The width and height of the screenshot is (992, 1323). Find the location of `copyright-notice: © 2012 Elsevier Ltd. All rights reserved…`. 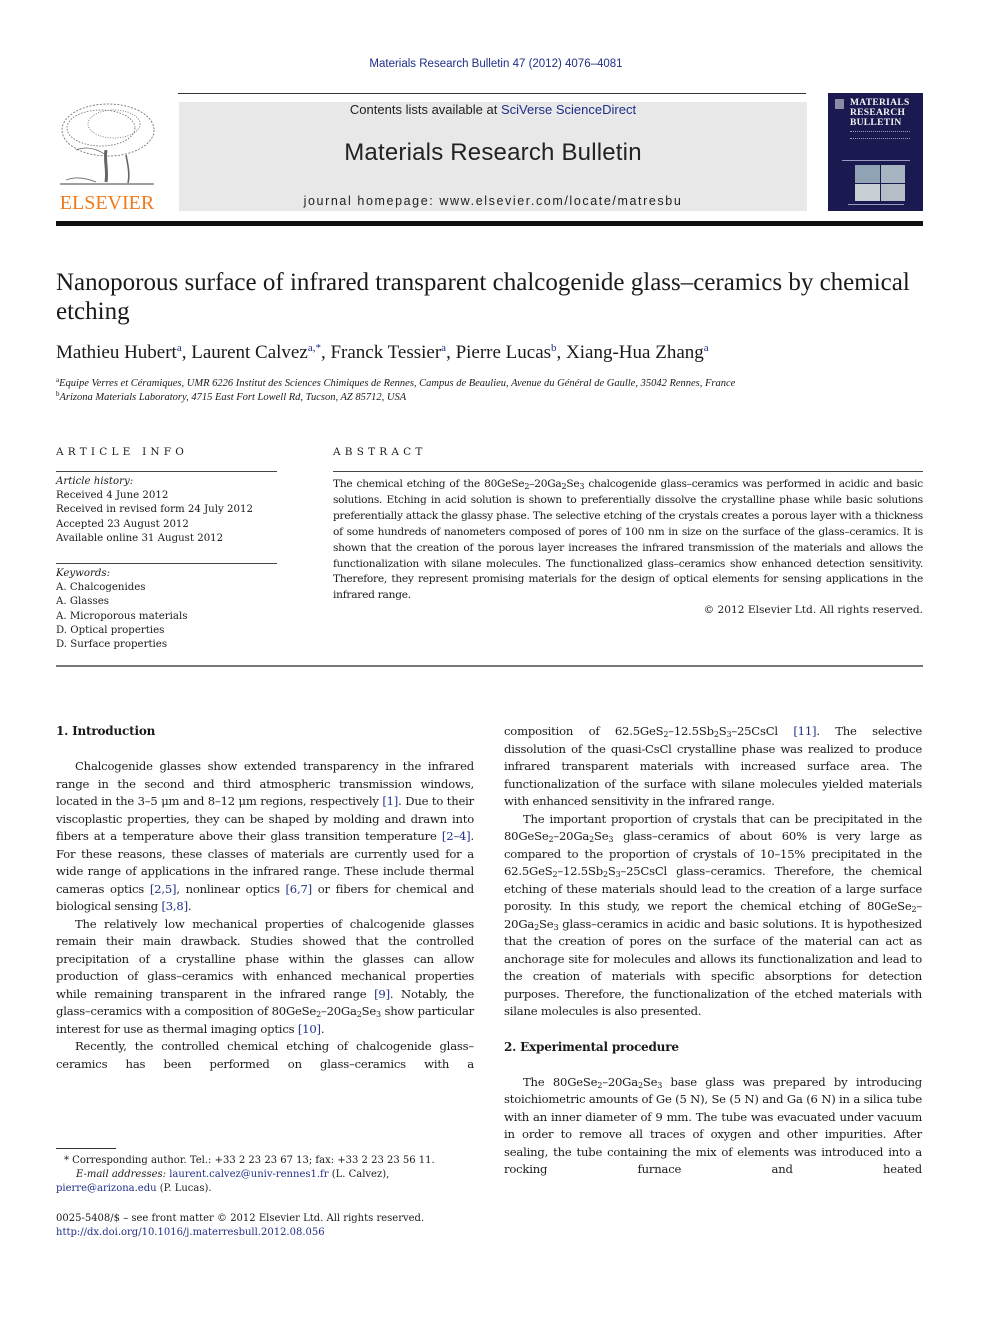

copyright-notice: © 2012 Elsevier Ltd. All rights reserved… is located at coordinates (813, 610).